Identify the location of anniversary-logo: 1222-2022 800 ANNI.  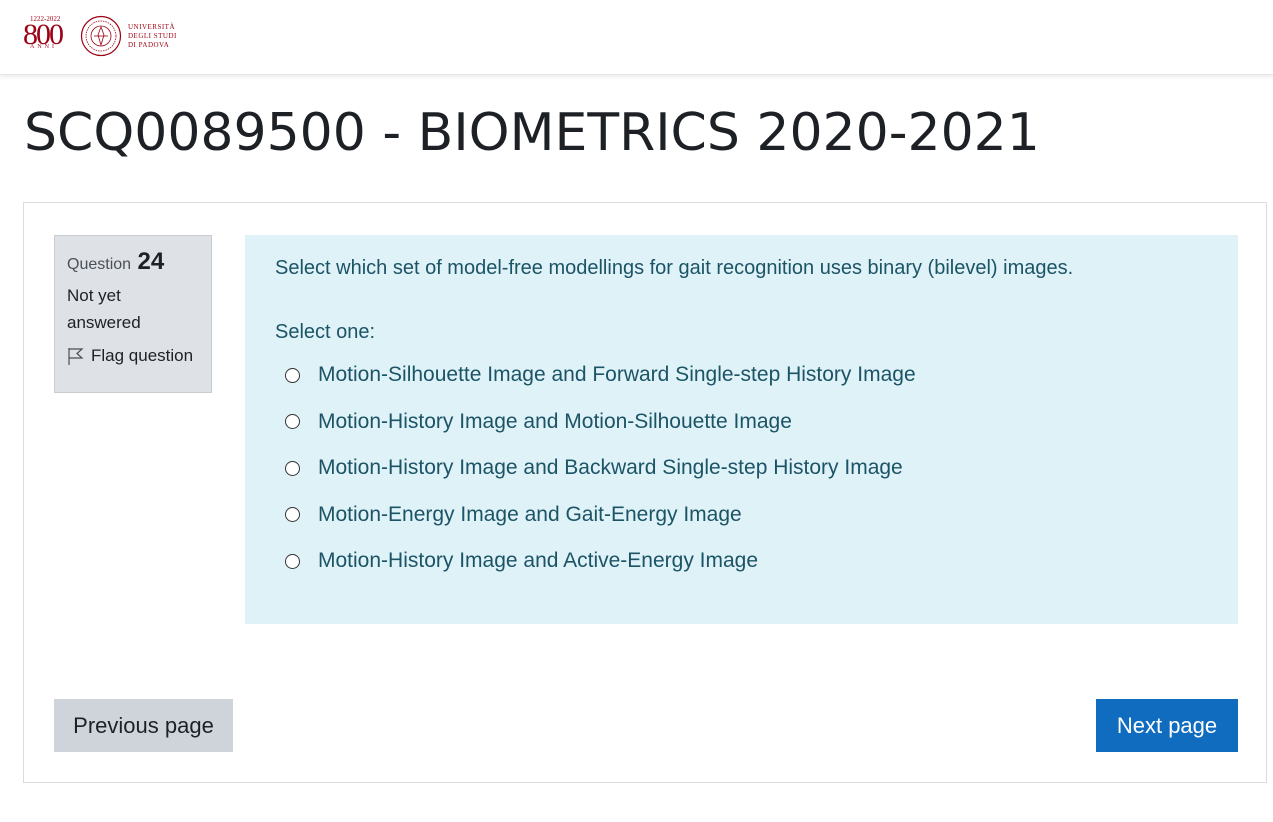
(48, 36).